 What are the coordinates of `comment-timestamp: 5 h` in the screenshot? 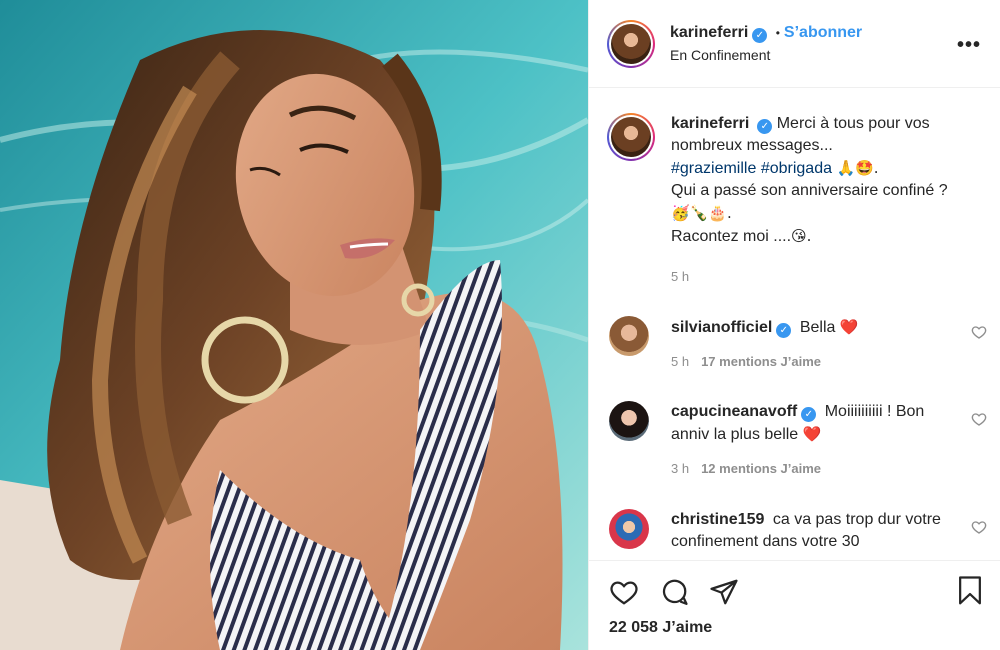 It's located at (680, 361).